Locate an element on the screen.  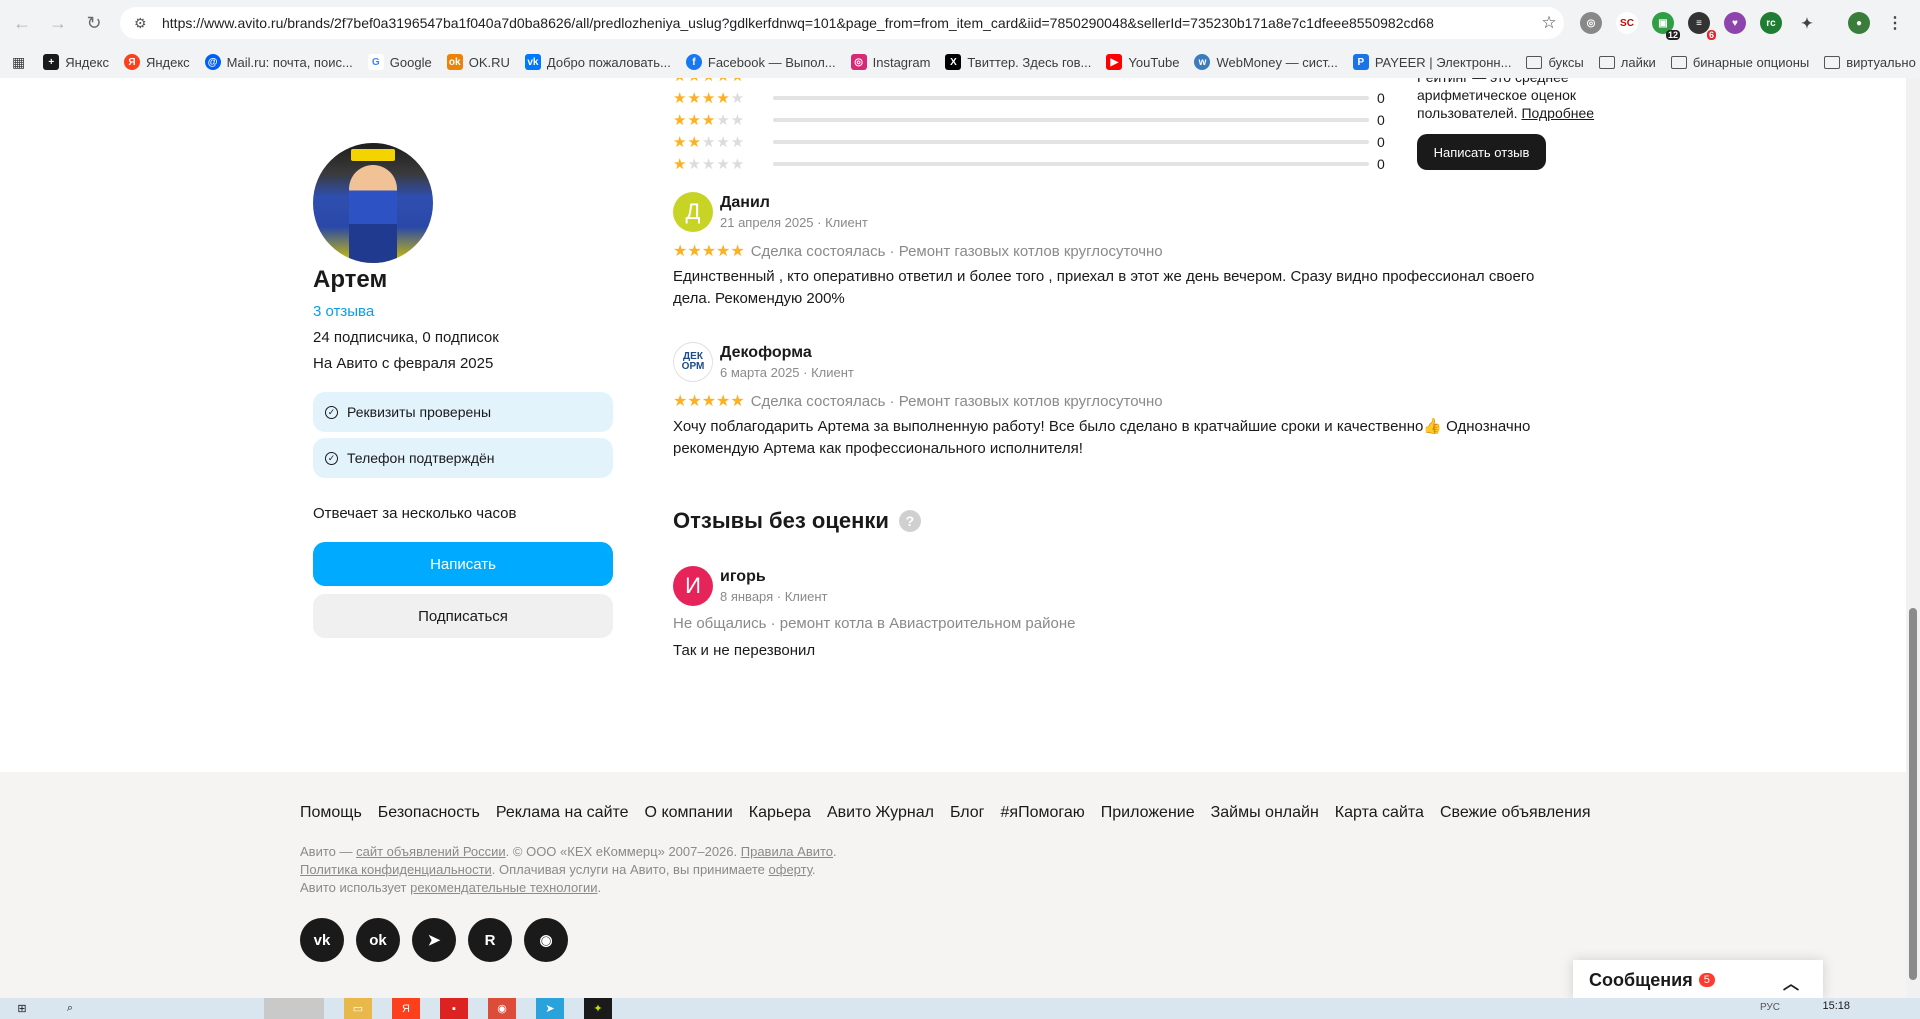
bookmark-folder-buksy: буксы is located at coordinates (1555, 62).